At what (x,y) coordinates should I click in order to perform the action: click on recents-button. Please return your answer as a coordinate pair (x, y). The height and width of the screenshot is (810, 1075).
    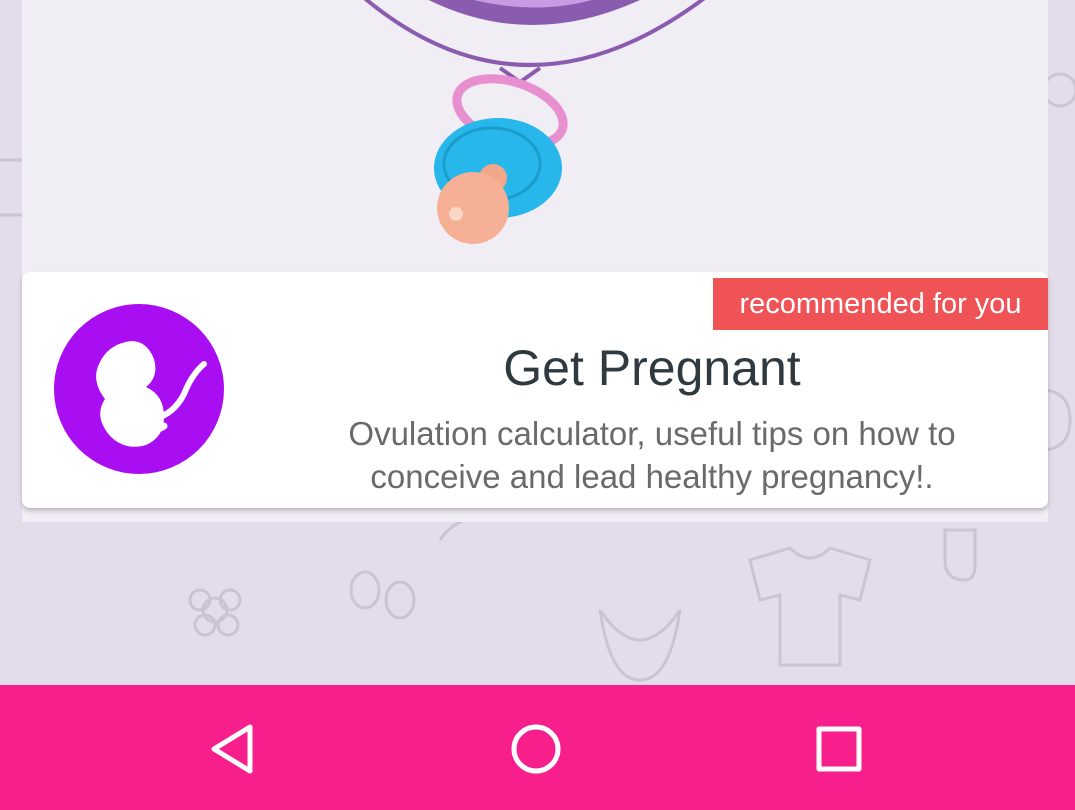
    Looking at the image, I should click on (839, 749).